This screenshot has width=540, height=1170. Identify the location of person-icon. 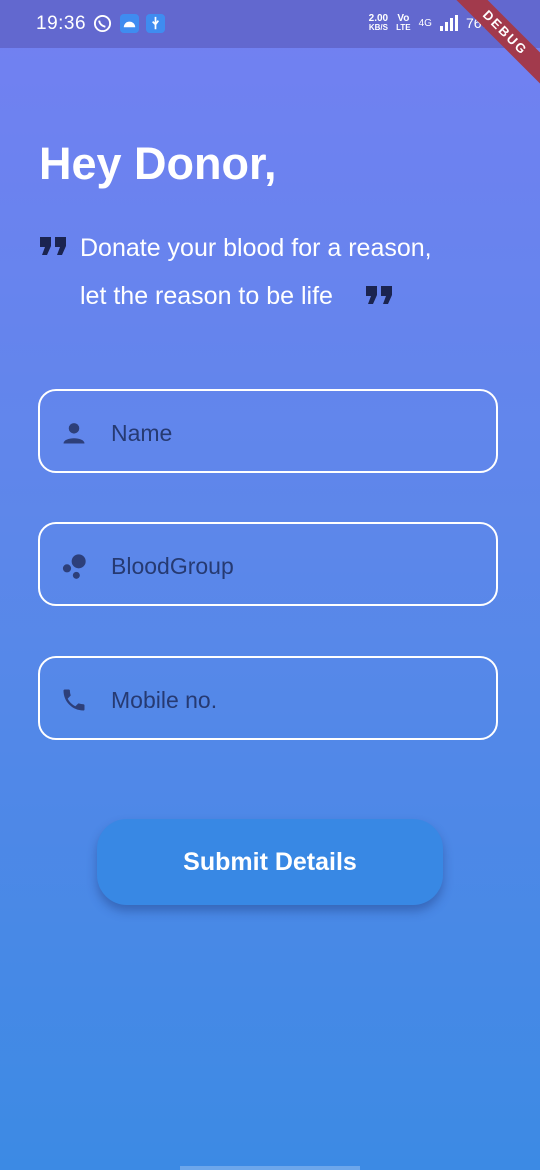
(74, 433).